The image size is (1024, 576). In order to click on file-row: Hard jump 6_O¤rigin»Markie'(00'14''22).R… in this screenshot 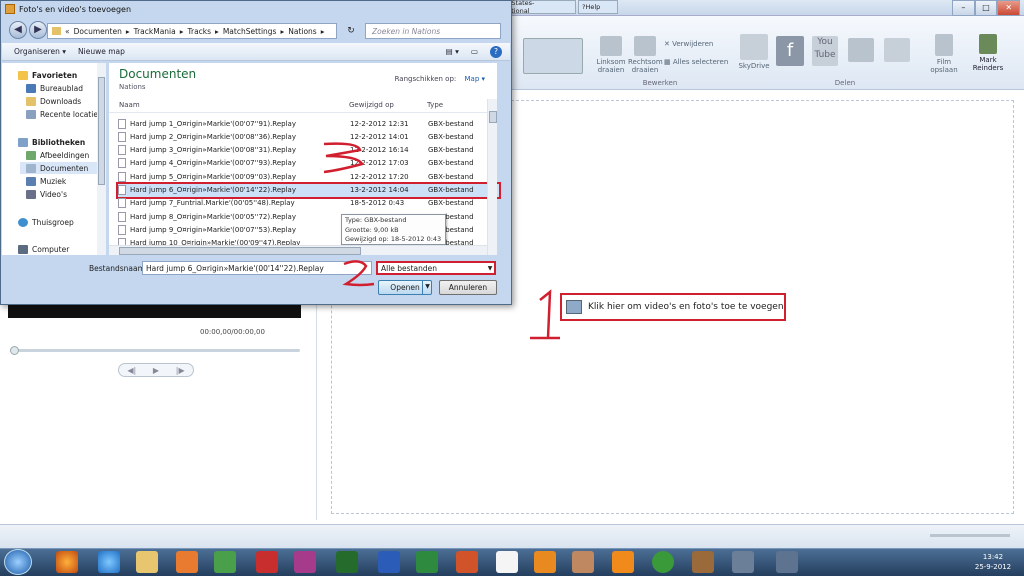, I will do `click(308, 190)`.